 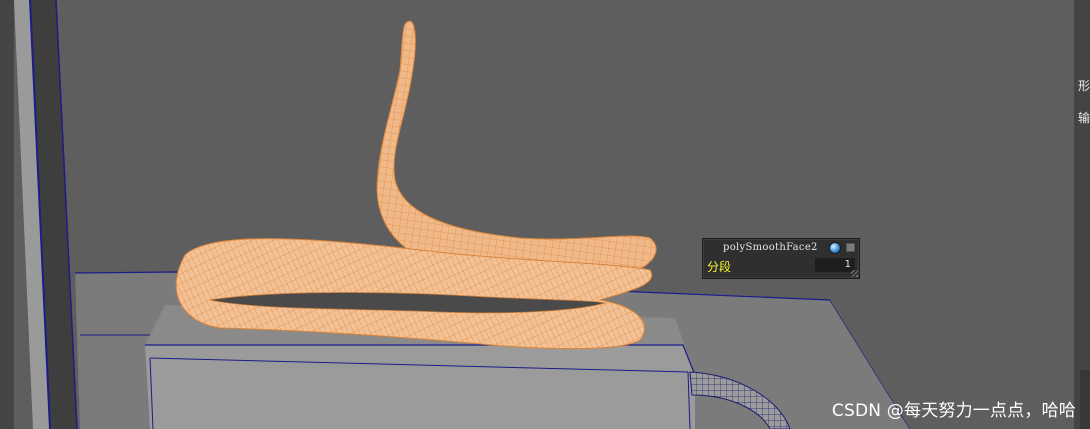 What do you see at coordinates (1085, 399) in the screenshot?
I see `side-scrollbar` at bounding box center [1085, 399].